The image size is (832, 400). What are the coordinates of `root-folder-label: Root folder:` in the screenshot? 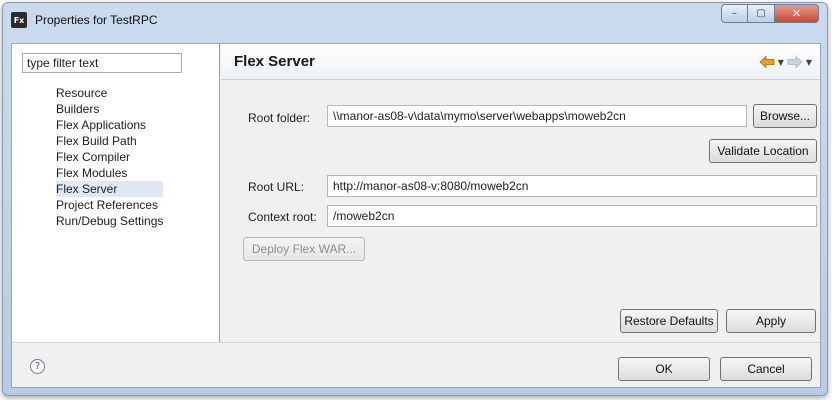 It's located at (279, 118).